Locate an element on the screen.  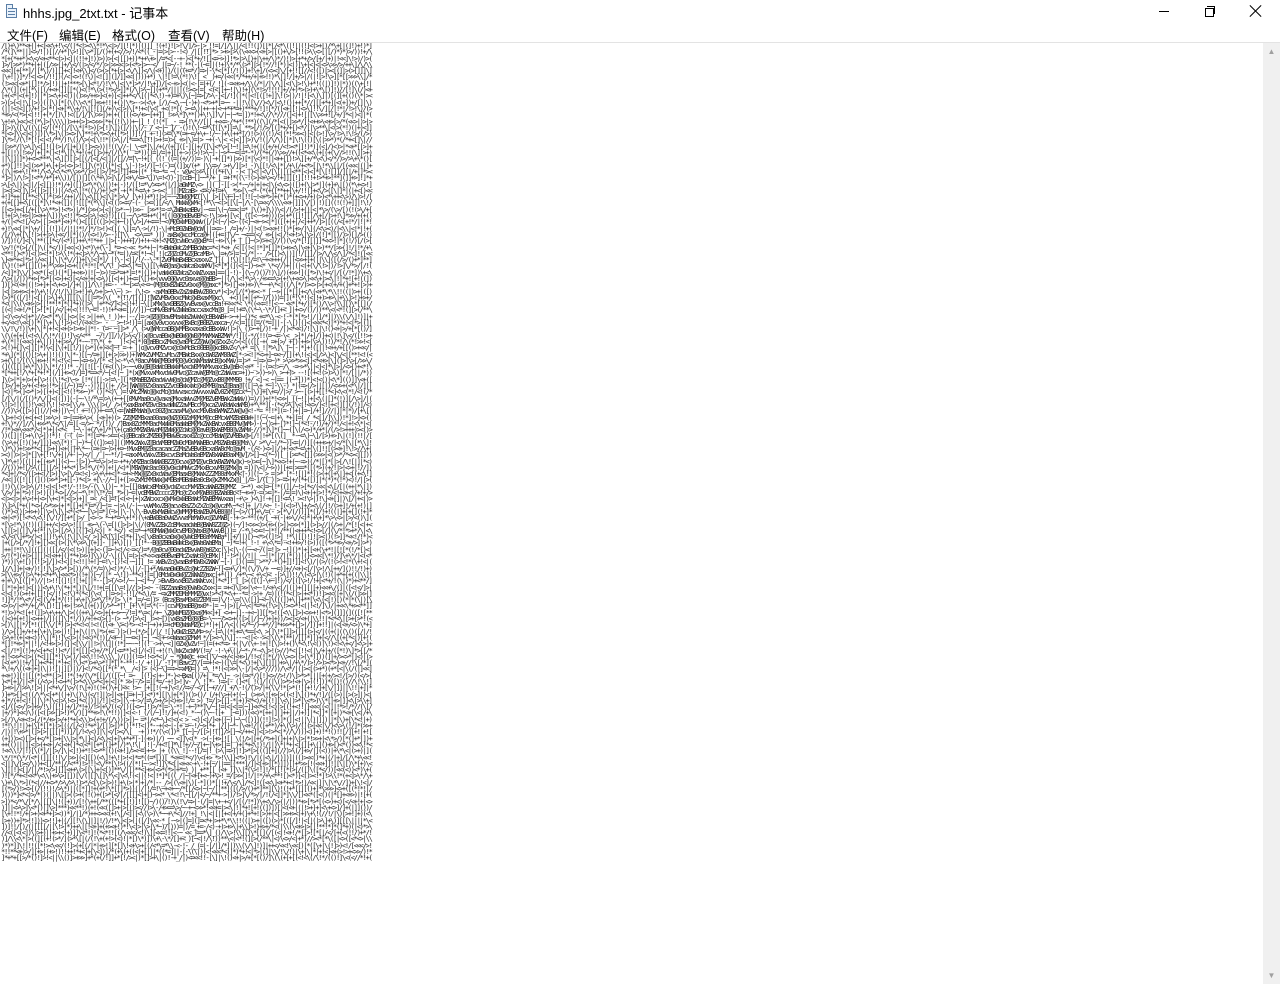
notepad-icon is located at coordinates (11, 11).